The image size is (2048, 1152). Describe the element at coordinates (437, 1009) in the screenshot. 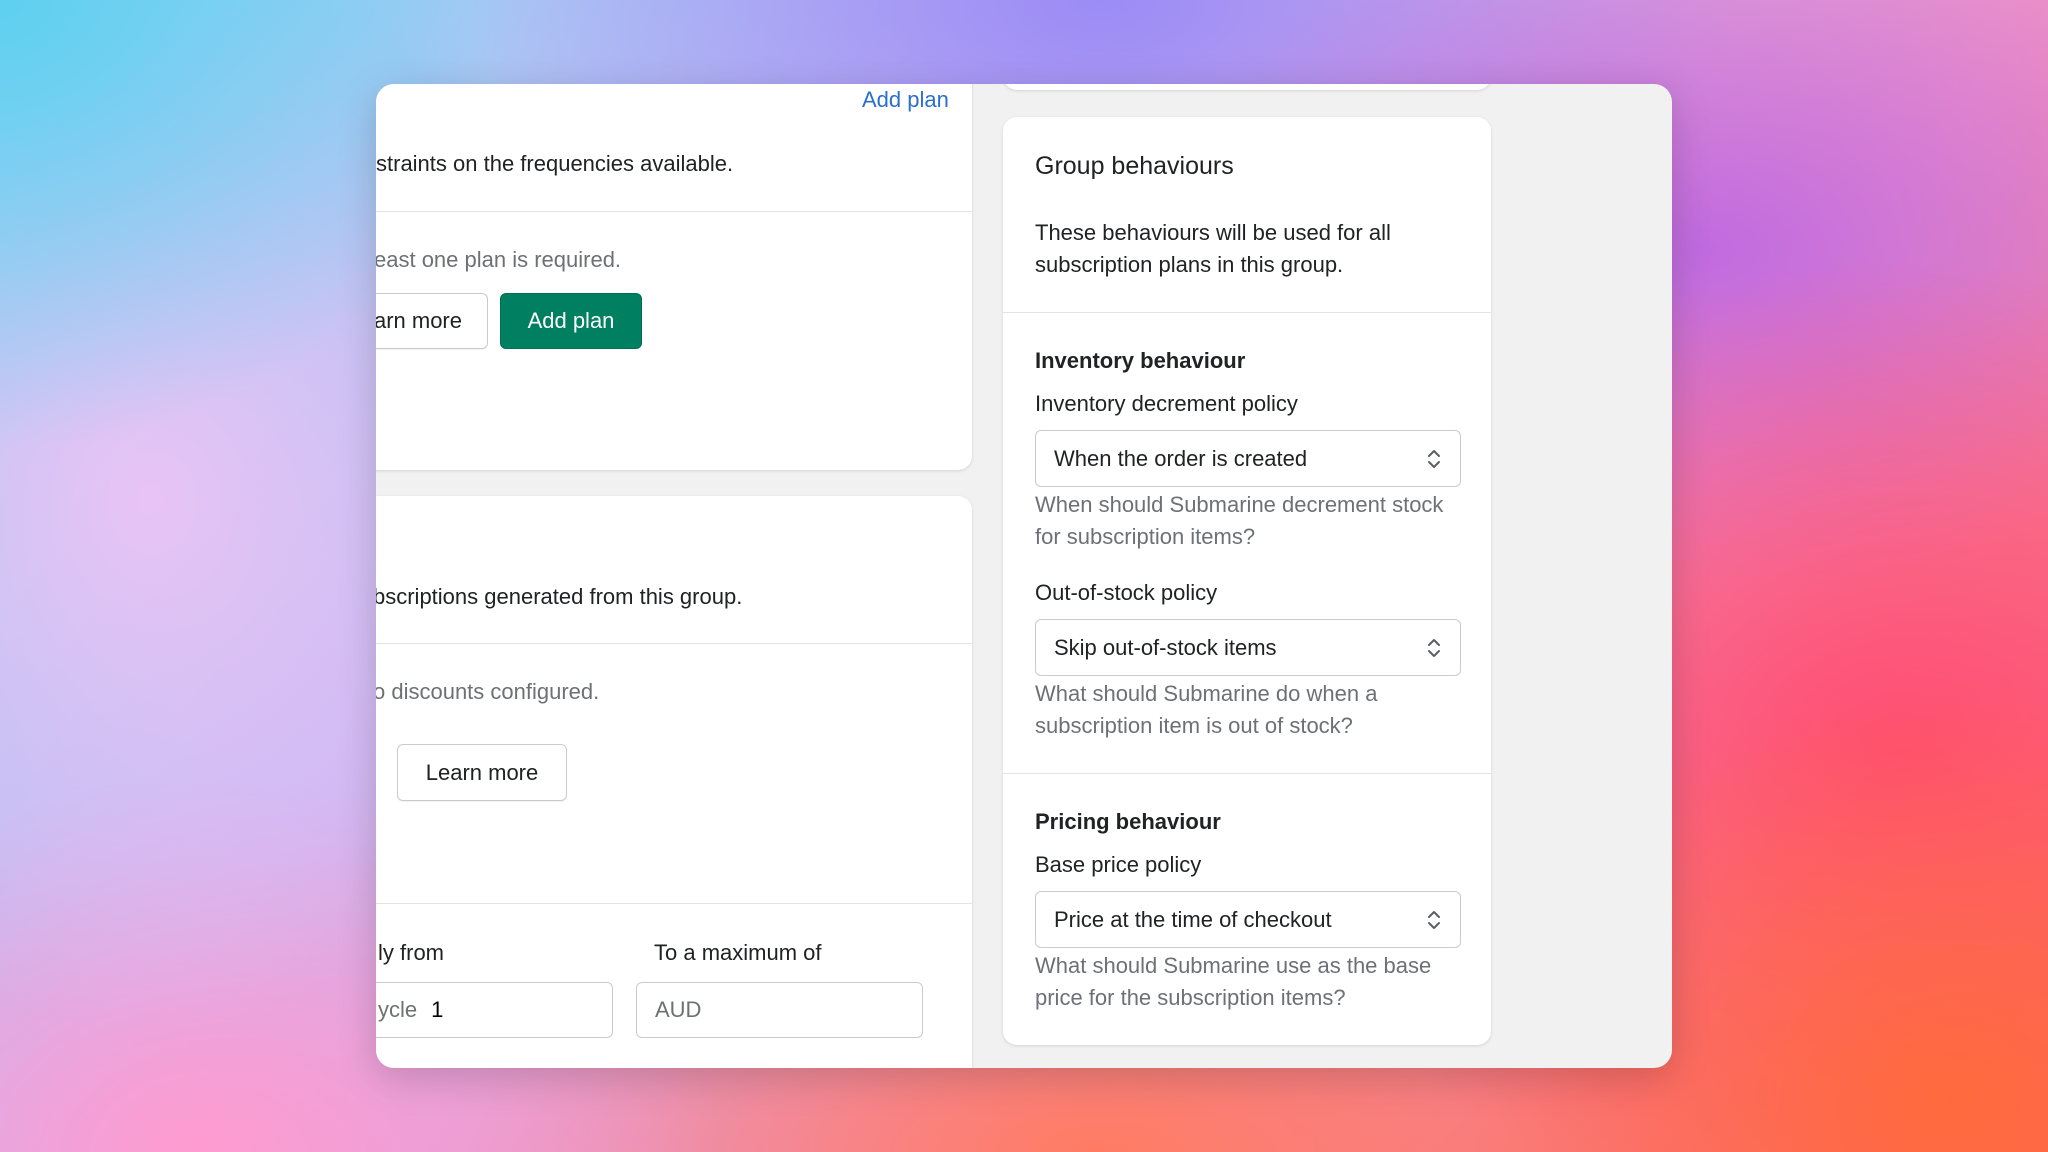

I see `apply-from-value: 1` at that location.